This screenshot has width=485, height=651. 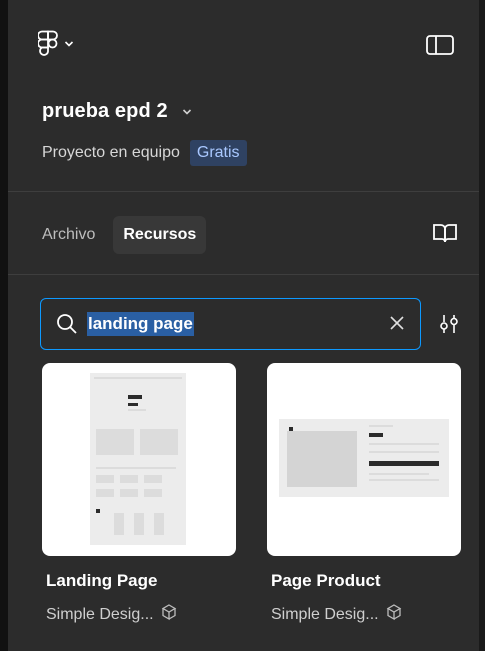 I want to click on tab-archivo: Archivo, so click(x=73, y=235).